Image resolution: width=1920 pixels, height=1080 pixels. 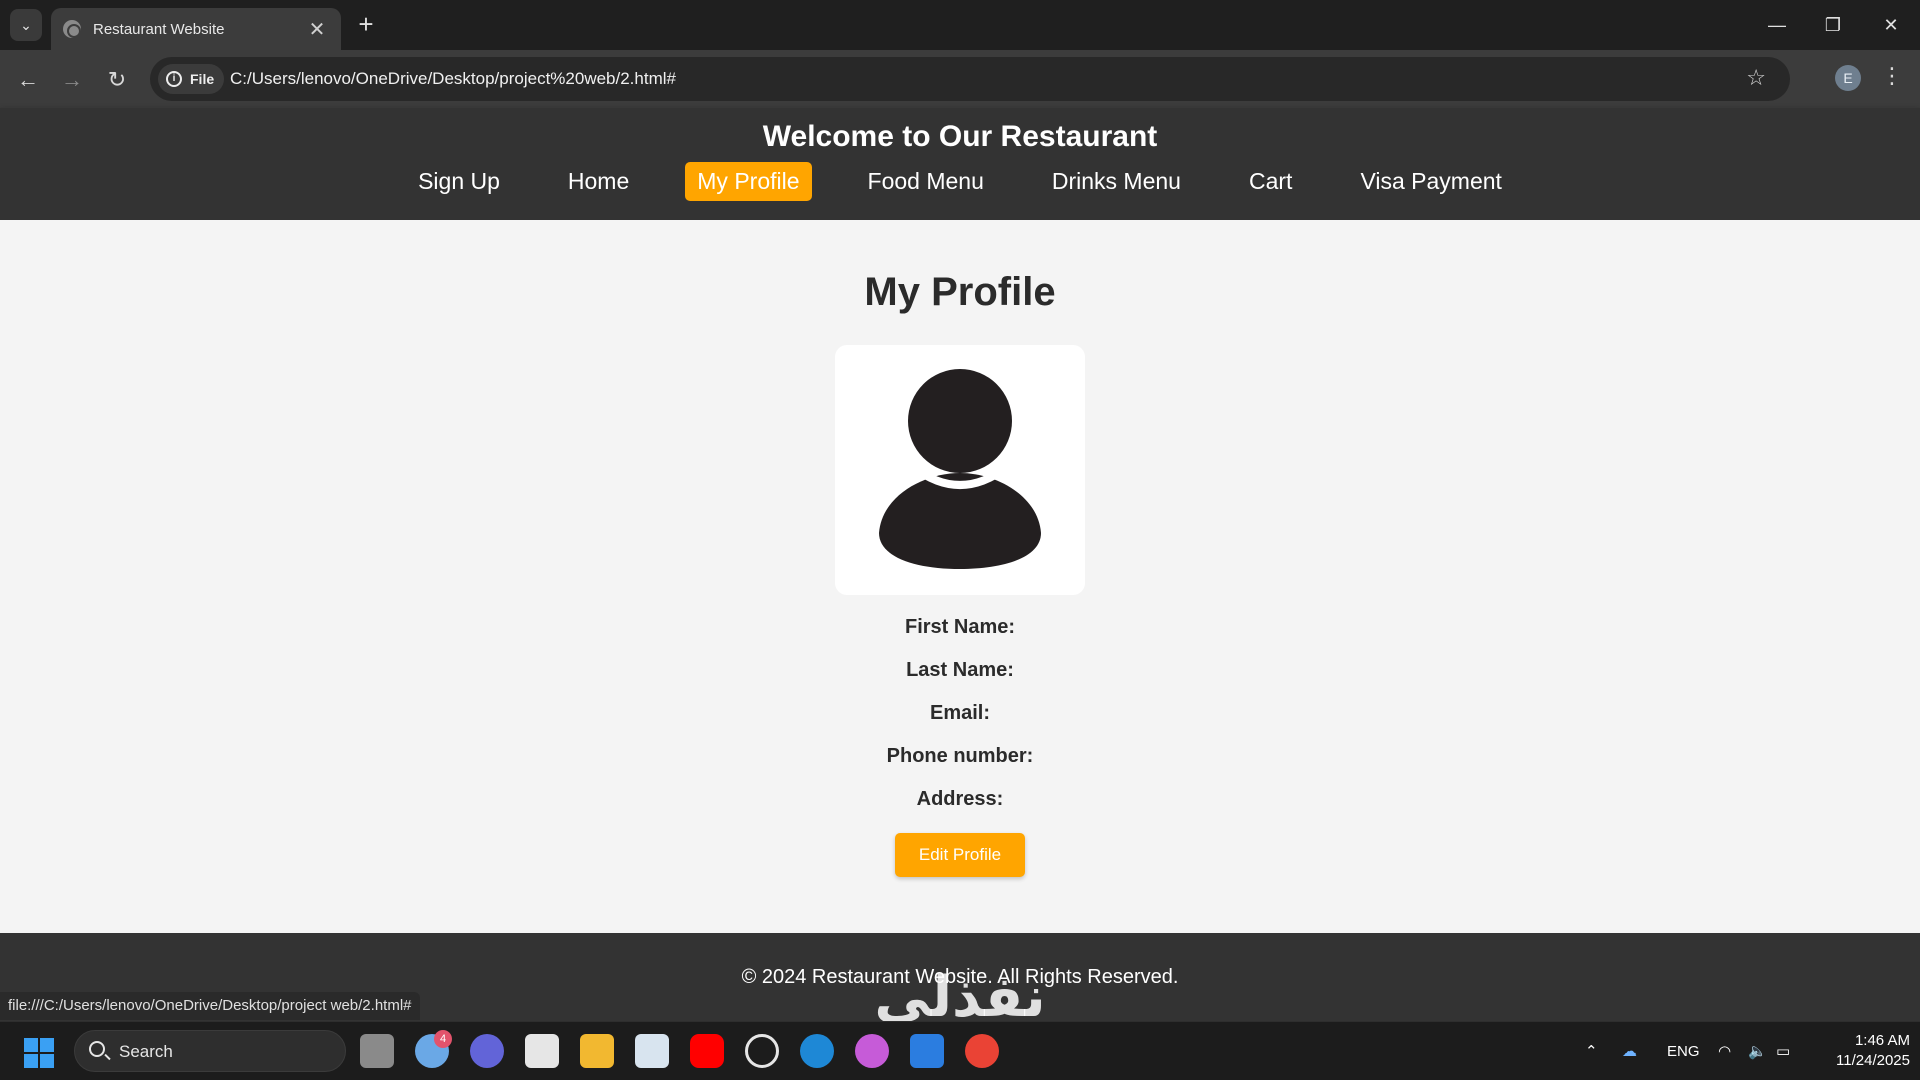 What do you see at coordinates (707, 1051) in the screenshot?
I see `youtube-icon` at bounding box center [707, 1051].